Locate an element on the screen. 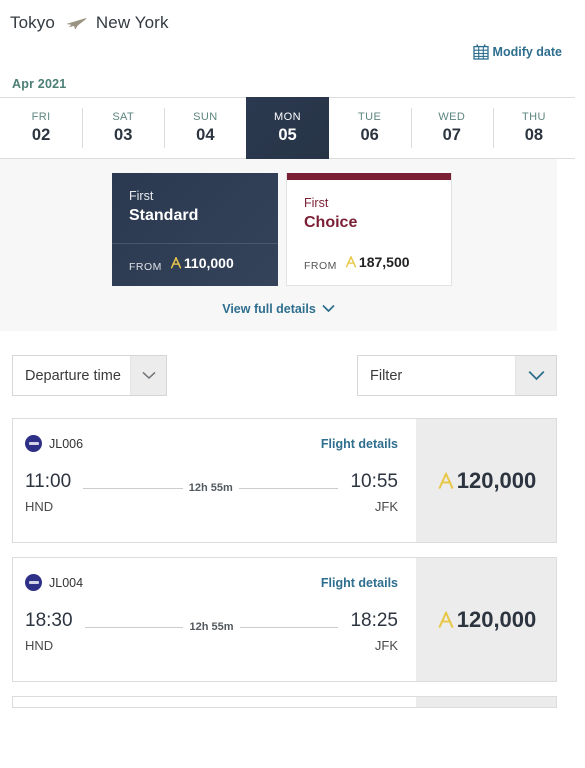  arrival-block: 18:25 JFK is located at coordinates (374, 631).